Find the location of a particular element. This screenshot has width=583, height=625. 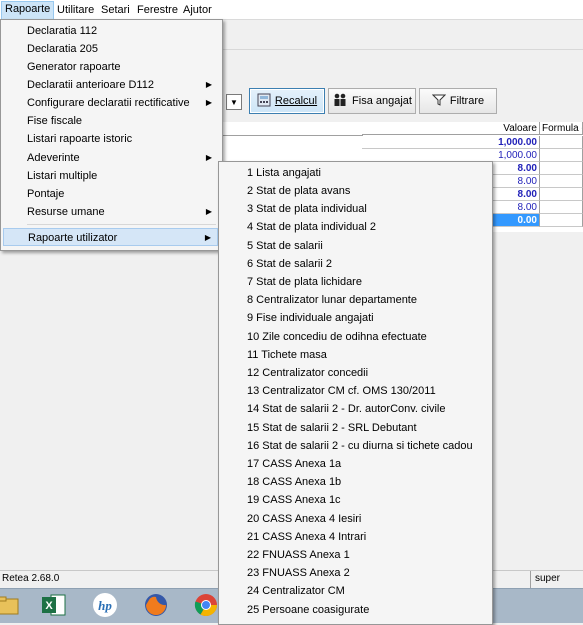

report-item: 25 Persoane coasigurate is located at coordinates (295, 610).